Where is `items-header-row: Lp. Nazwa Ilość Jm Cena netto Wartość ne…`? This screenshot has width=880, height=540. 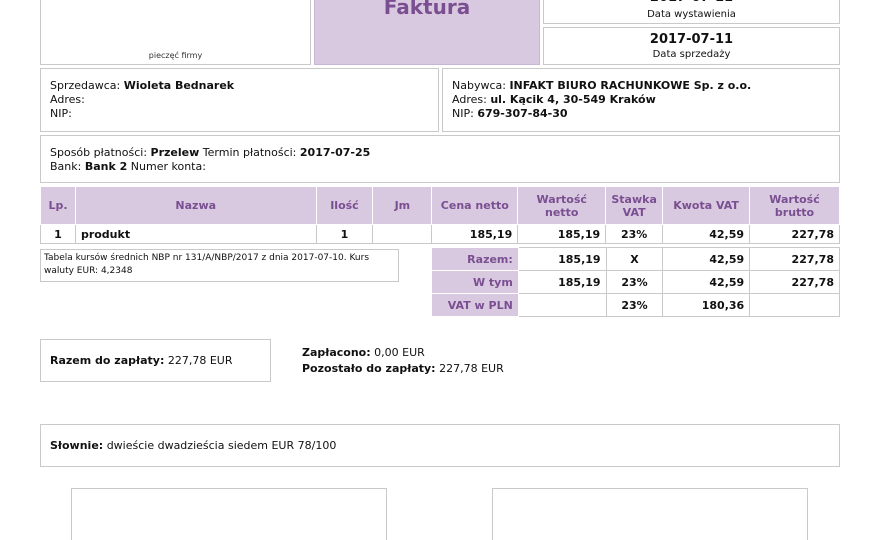
items-header-row: Lp. Nazwa Ilość Jm Cena netto Wartość ne… is located at coordinates (440, 205).